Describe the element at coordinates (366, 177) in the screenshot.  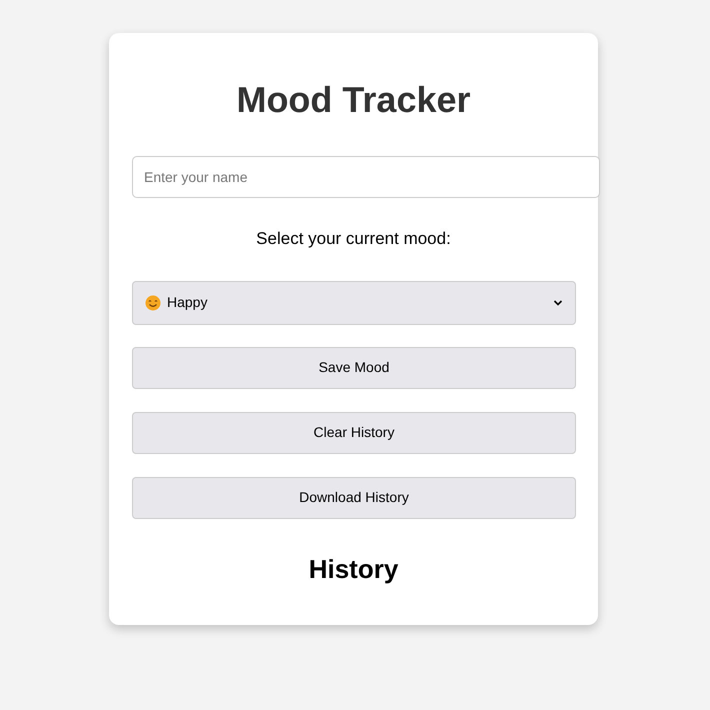
I see `name-input-field: Enter your name` at that location.